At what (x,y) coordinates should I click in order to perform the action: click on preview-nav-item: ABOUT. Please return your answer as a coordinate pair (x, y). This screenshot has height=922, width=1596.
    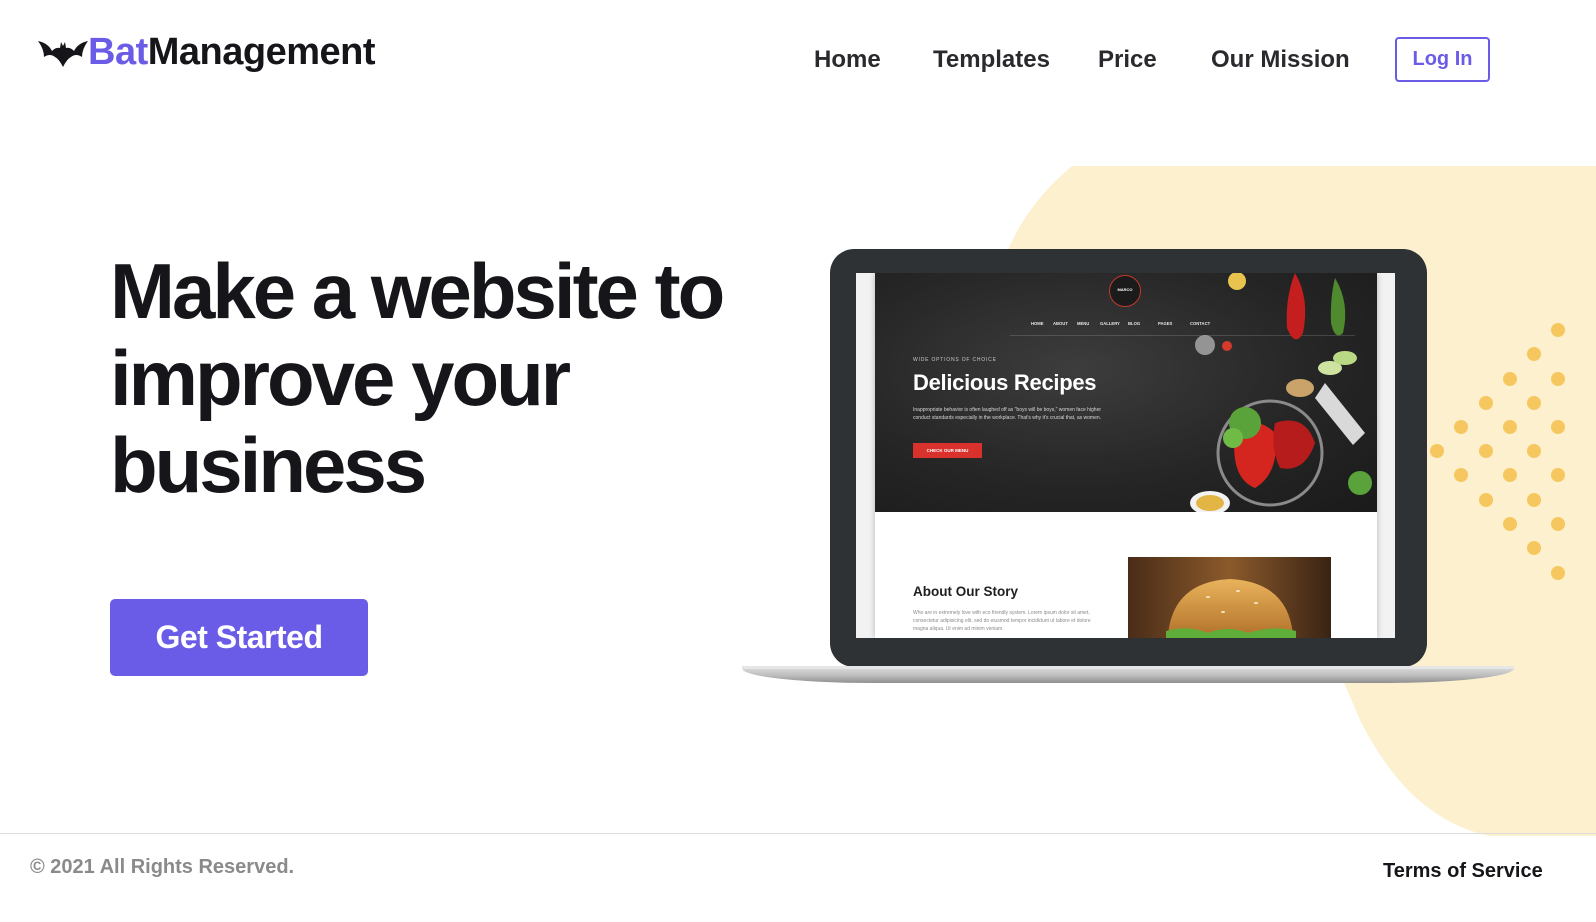
    Looking at the image, I should click on (1060, 323).